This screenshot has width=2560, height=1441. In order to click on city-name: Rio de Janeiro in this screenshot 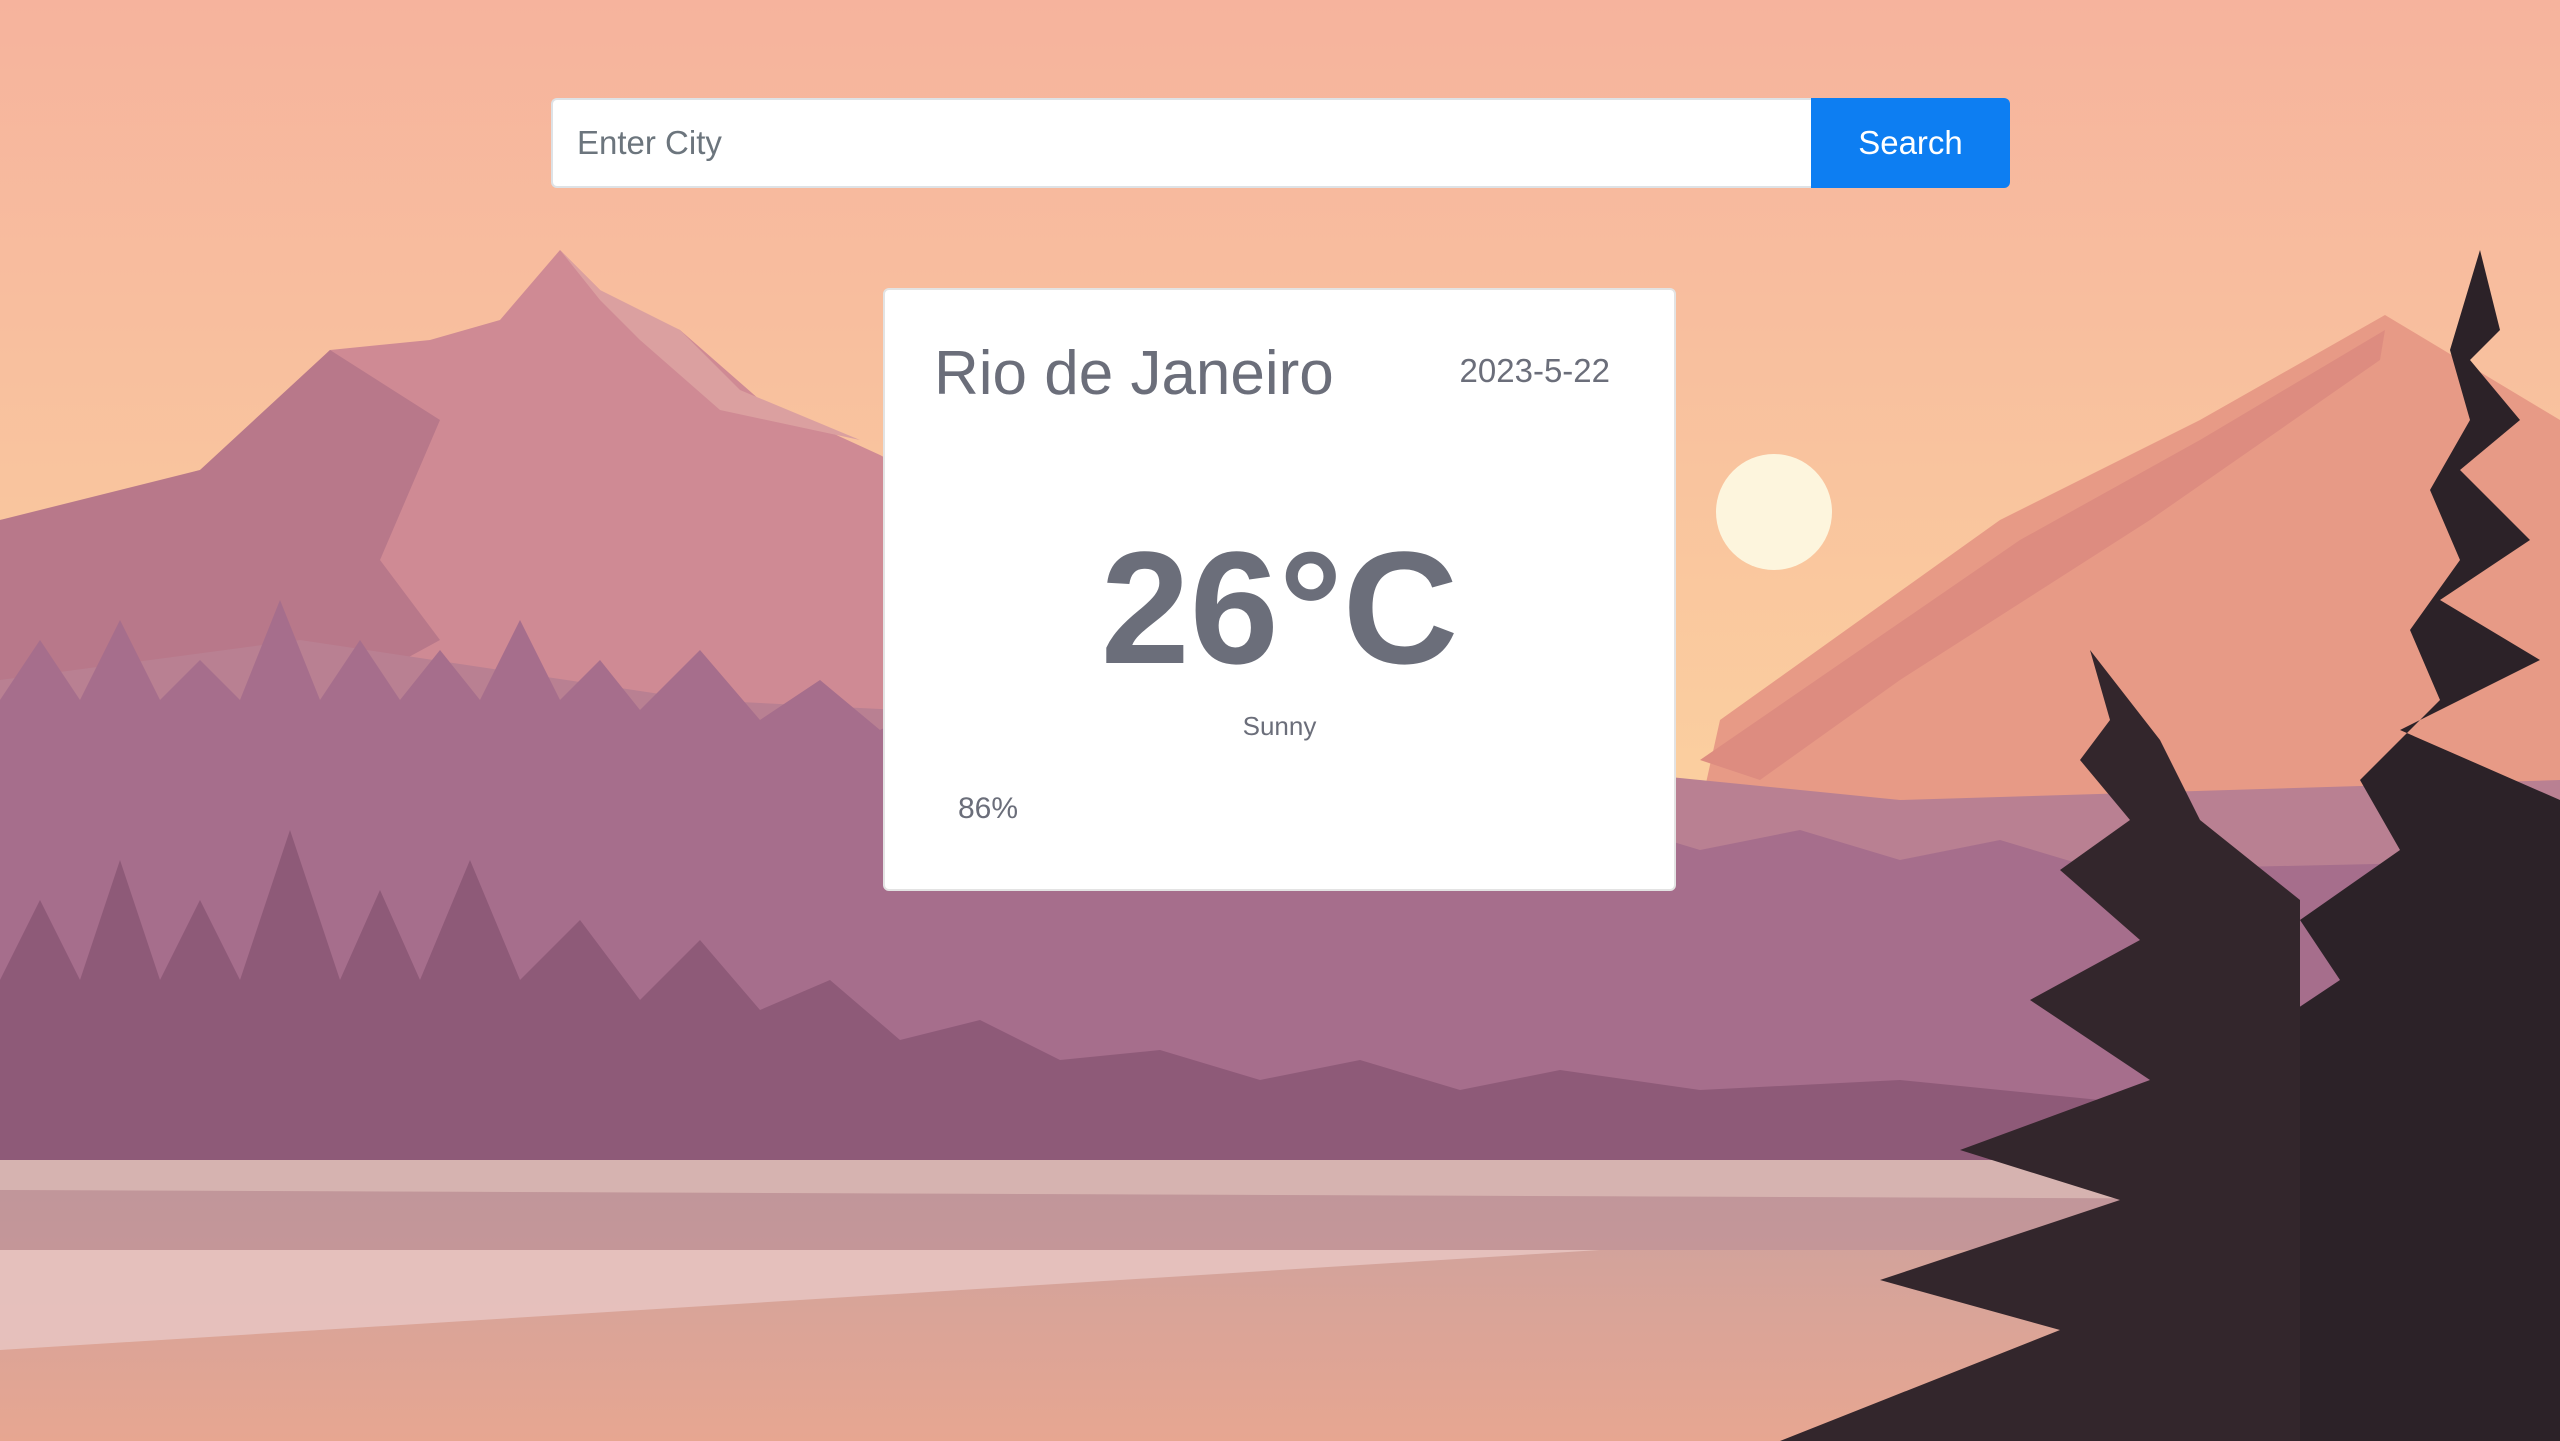, I will do `click(1134, 373)`.